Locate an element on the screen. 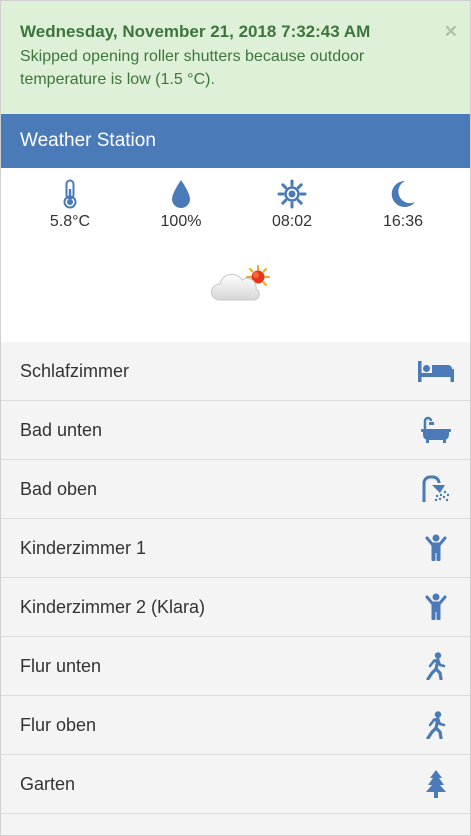 The height and width of the screenshot is (836, 471). sunrise-widget: 08:02 is located at coordinates (292, 204).